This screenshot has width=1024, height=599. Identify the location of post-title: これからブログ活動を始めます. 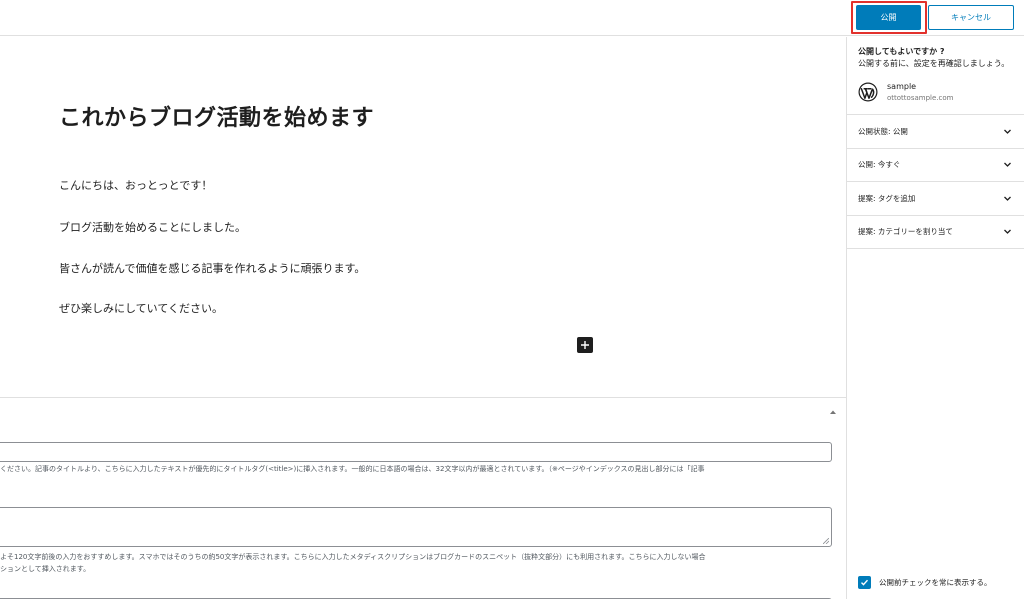
(216, 116).